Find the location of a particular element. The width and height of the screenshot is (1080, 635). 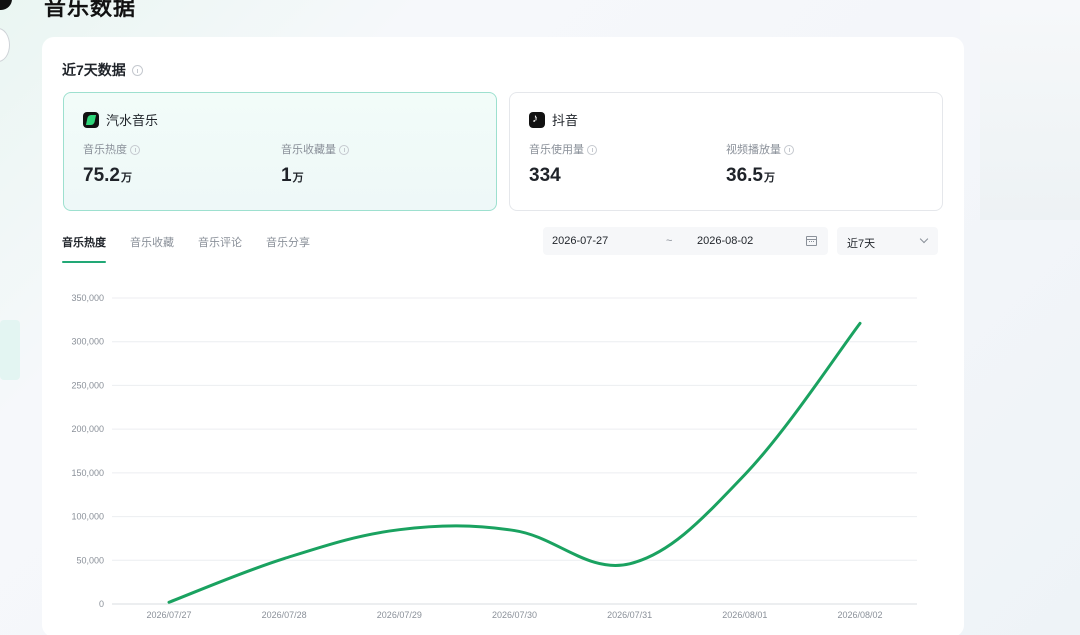

y-tick-label: 100,000 is located at coordinates (87, 517).